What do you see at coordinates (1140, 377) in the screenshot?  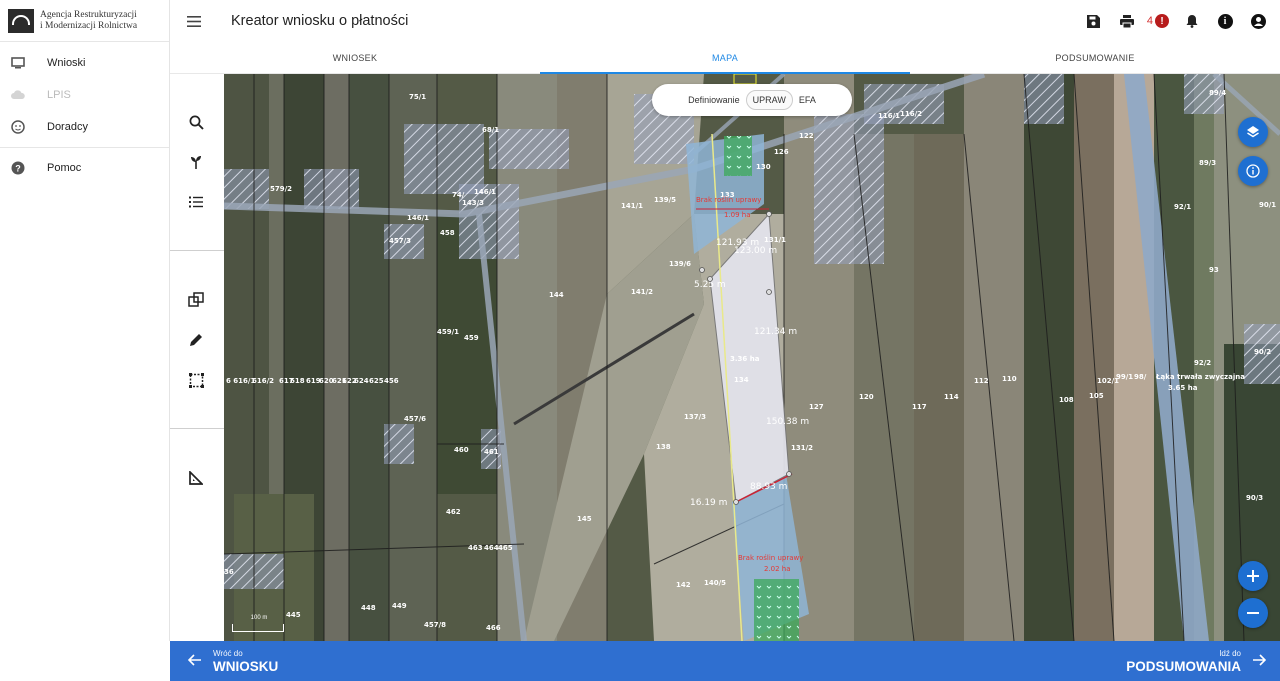 I see `svg-text: 98/` at bounding box center [1140, 377].